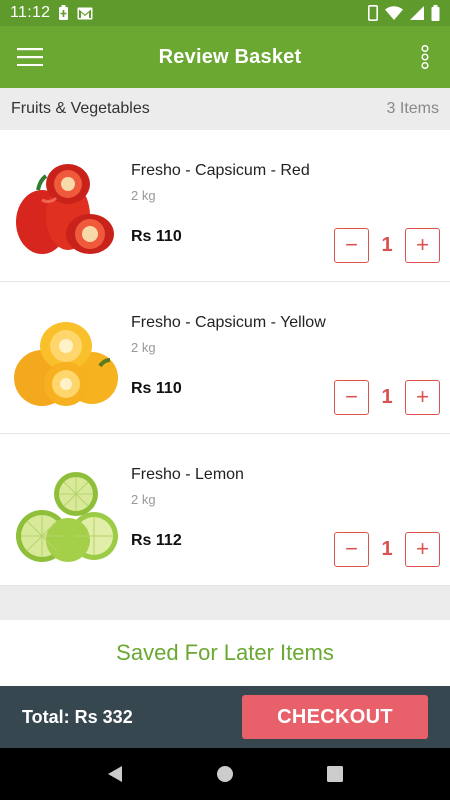 The width and height of the screenshot is (450, 800). What do you see at coordinates (80, 108) in the screenshot?
I see `section-title: Fruits & Vegetables` at bounding box center [80, 108].